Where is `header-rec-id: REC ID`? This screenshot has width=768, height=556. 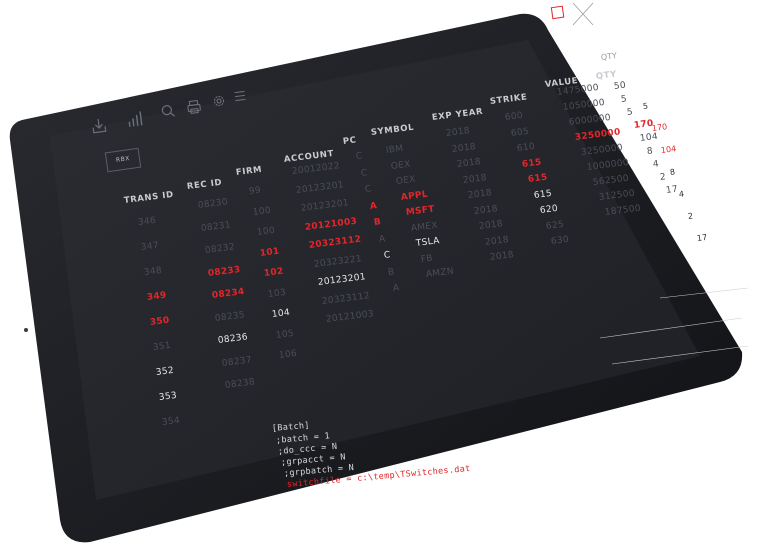
header-rec-id: REC ID is located at coordinates (204, 185).